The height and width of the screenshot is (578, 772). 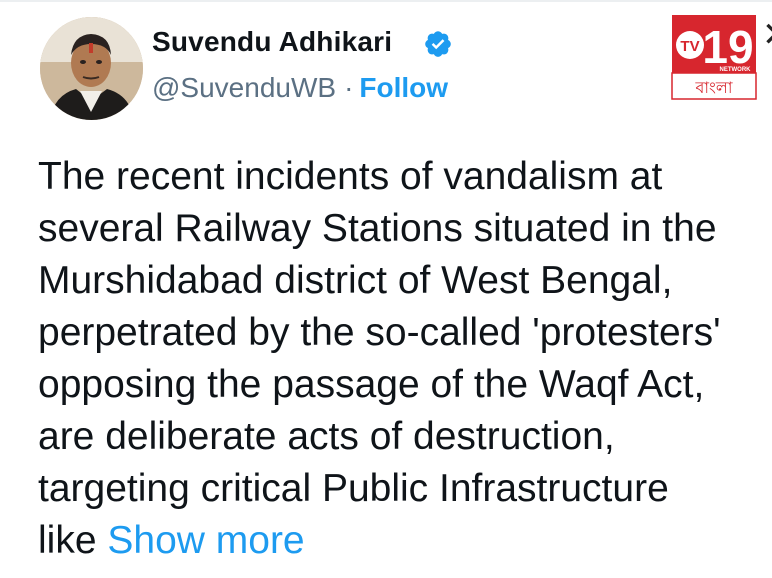 What do you see at coordinates (371, 384) in the screenshot?
I see `tweet-line: opposing the passage of the Waqf Act,` at bounding box center [371, 384].